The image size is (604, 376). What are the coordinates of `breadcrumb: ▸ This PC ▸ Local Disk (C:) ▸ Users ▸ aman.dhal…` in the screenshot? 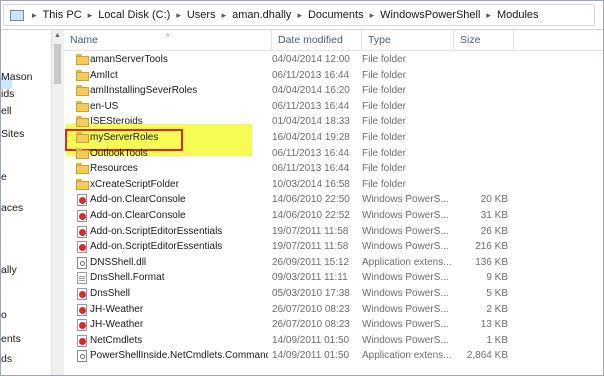 It's located at (299, 15).